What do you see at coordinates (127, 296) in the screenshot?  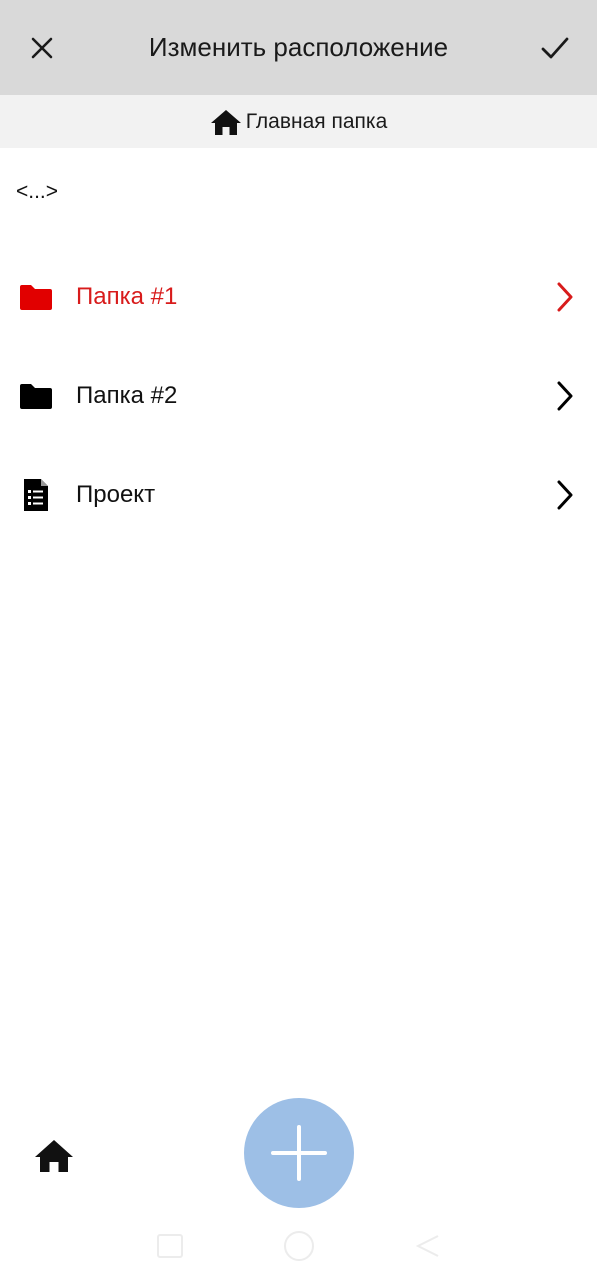 I see `list-item-label: Папка #1` at bounding box center [127, 296].